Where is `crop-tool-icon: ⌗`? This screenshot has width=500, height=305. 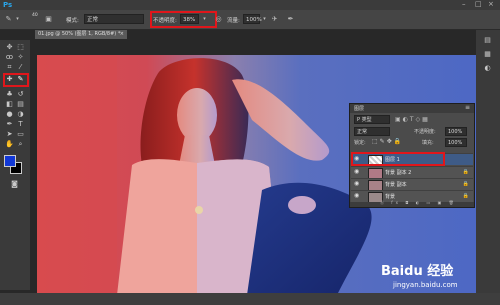
crop-tool-icon: ⌗ is located at coordinates (9, 67).